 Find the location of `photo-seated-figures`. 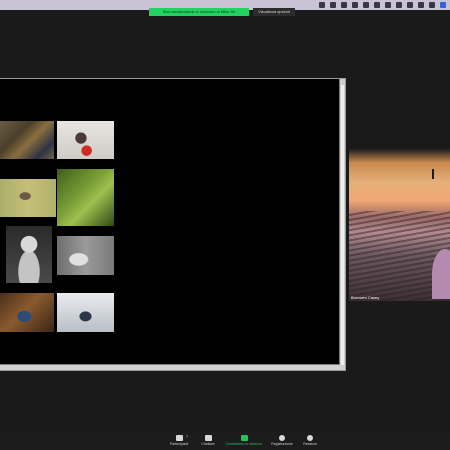

photo-seated-figures is located at coordinates (85, 255).